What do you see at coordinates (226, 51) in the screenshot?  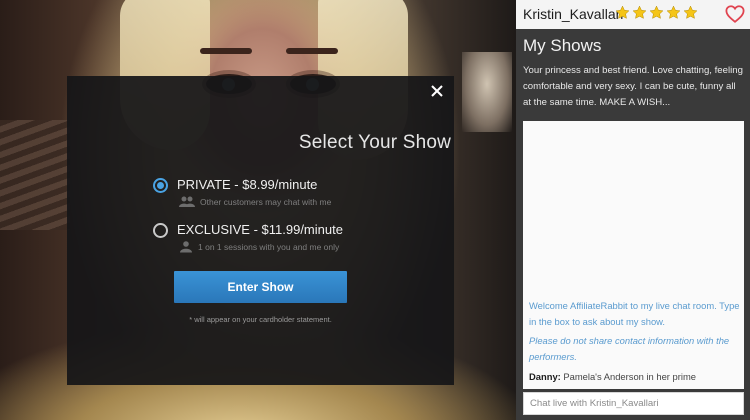 I see `left-brow` at bounding box center [226, 51].